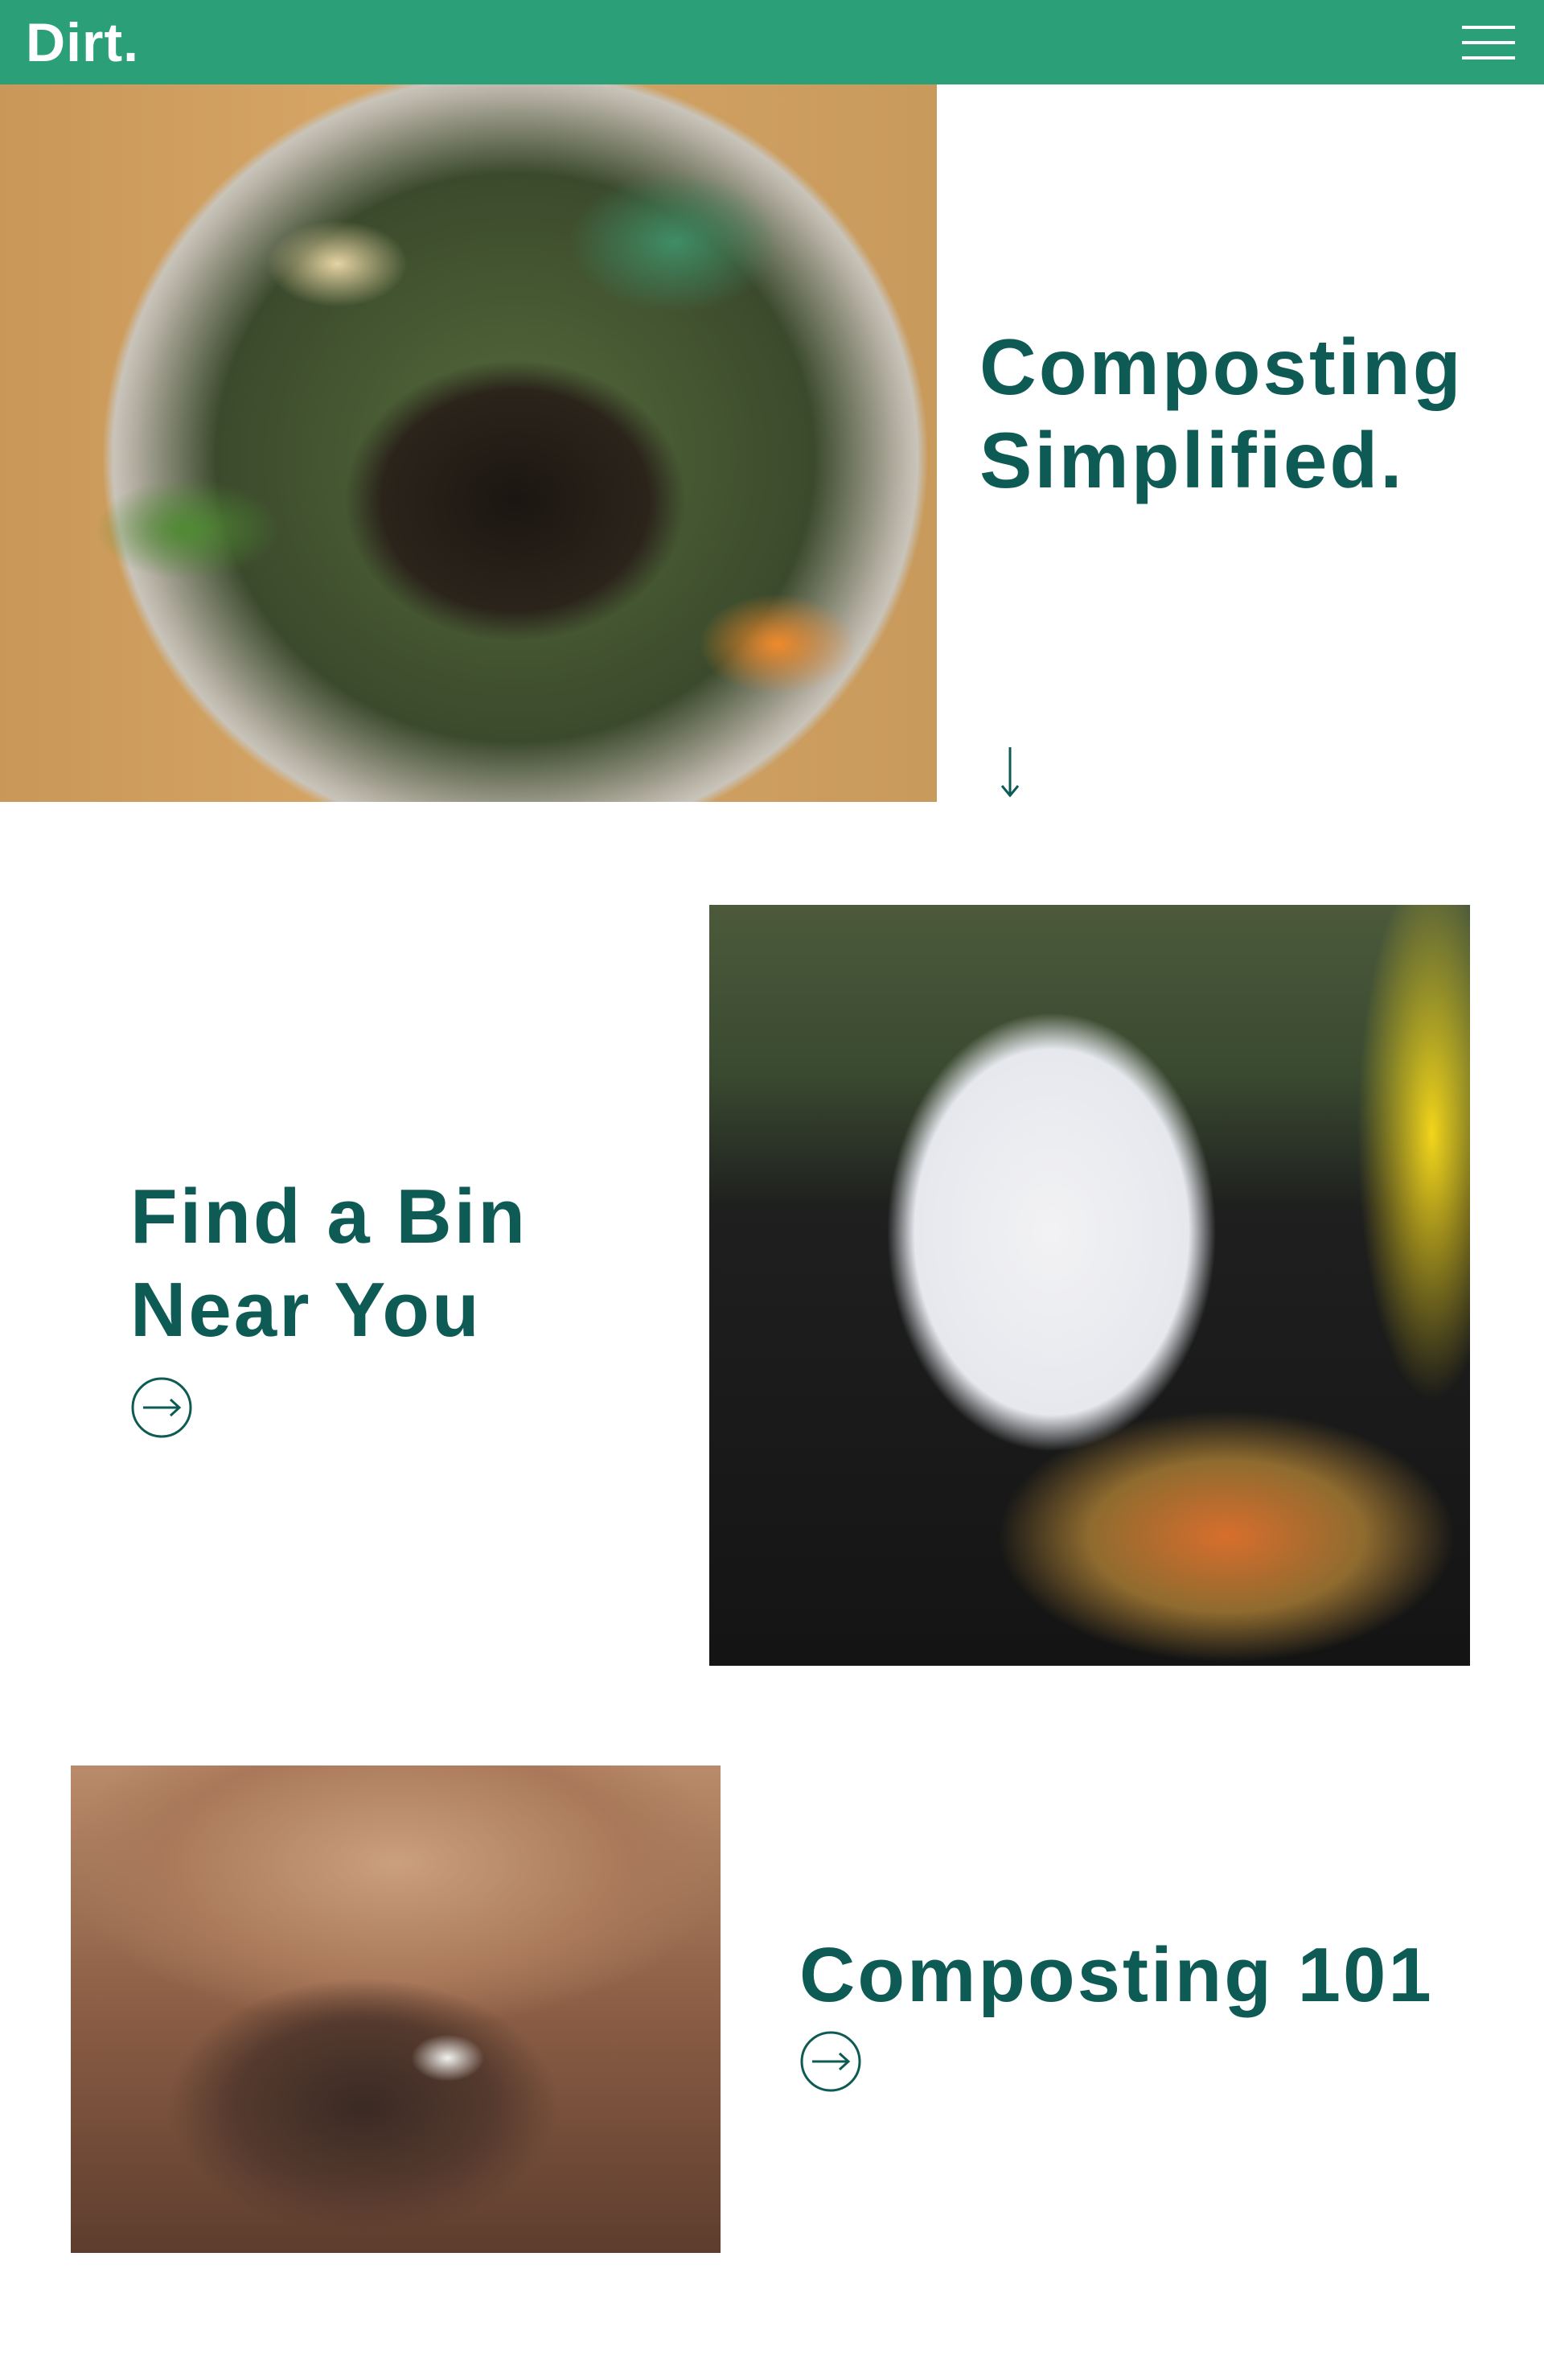 The image size is (1544, 2380). What do you see at coordinates (1192, 460) in the screenshot?
I see `hero-title-line2: Simplified.` at bounding box center [1192, 460].